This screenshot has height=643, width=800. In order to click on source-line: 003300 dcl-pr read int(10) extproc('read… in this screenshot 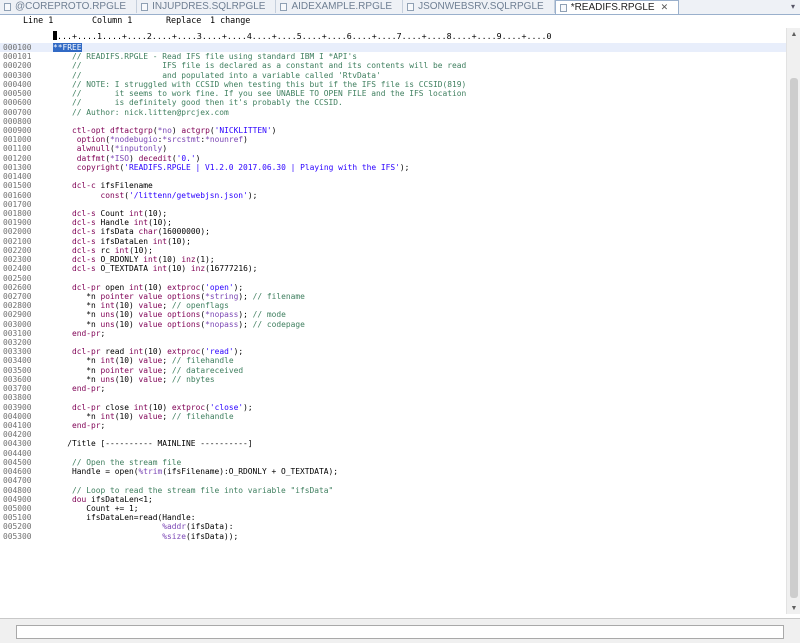, I will do `click(393, 351)`.